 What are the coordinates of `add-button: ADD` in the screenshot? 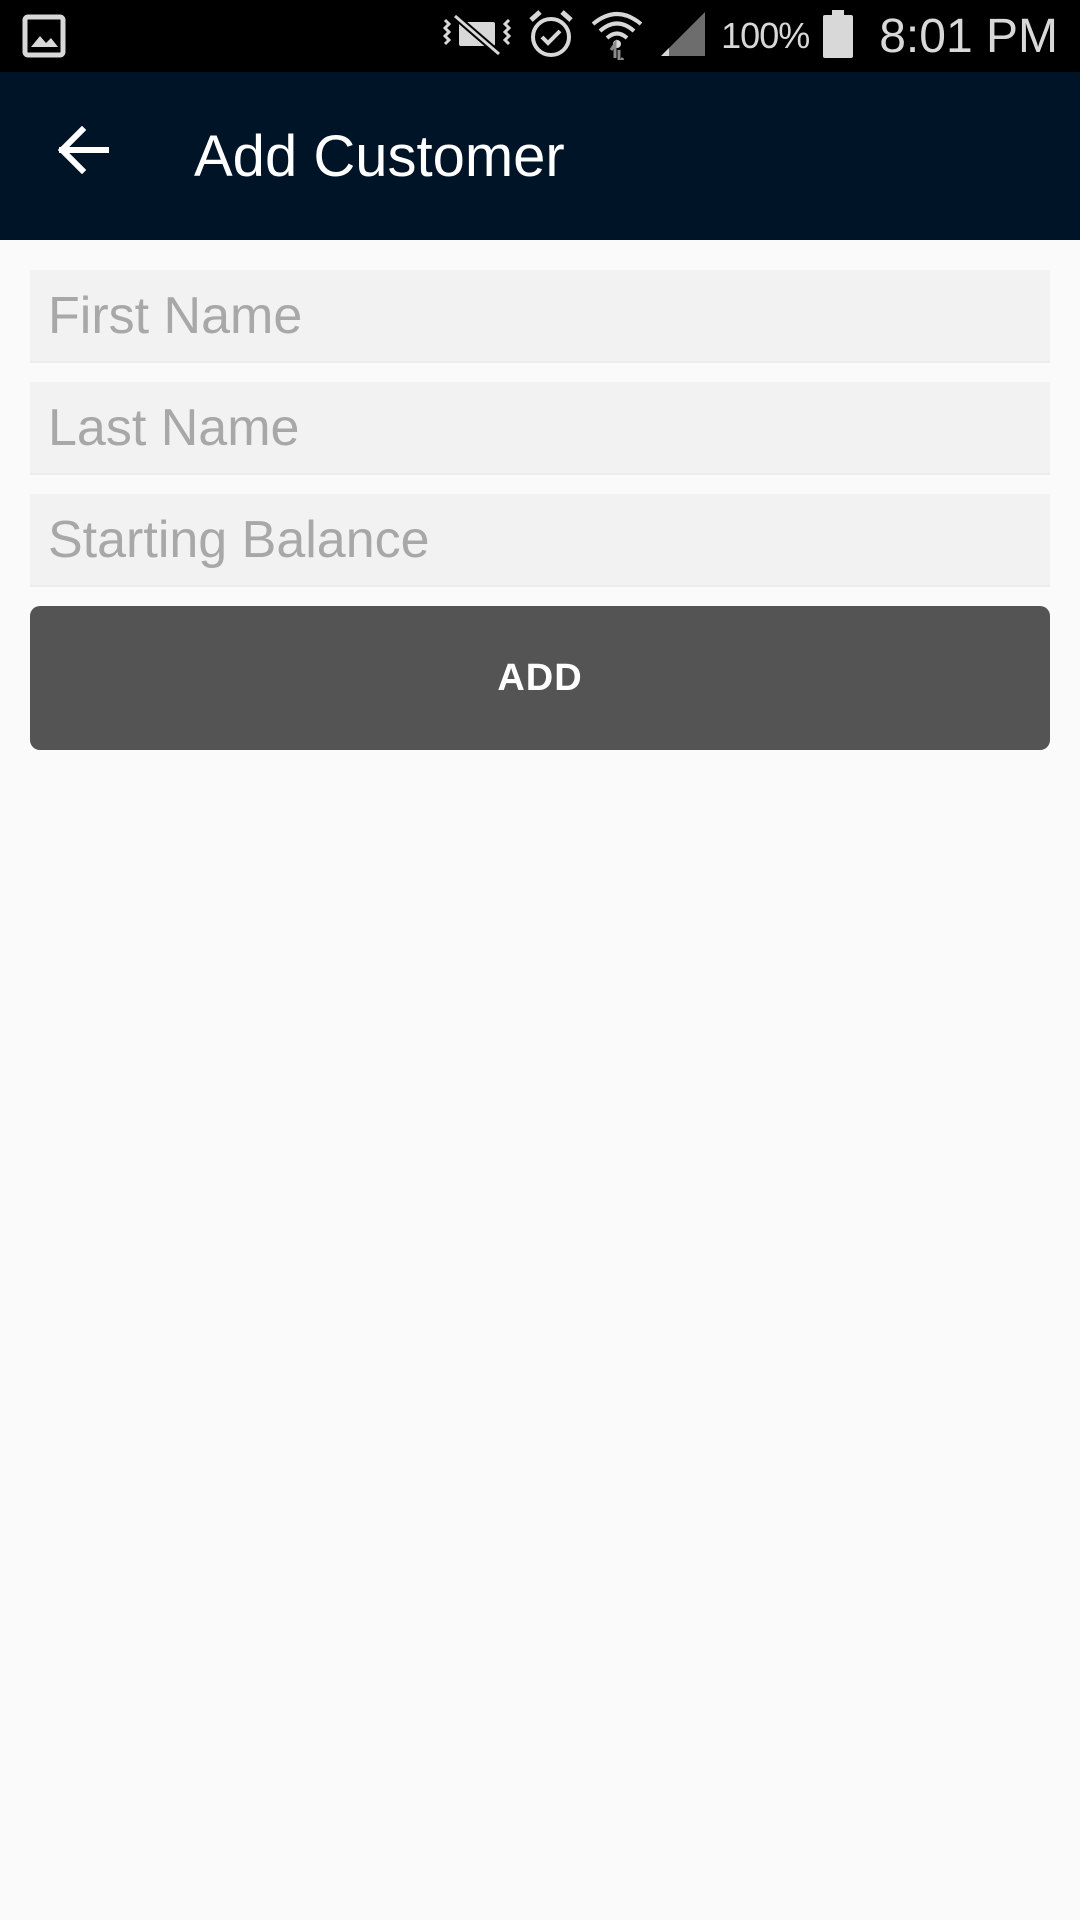 It's located at (540, 678).